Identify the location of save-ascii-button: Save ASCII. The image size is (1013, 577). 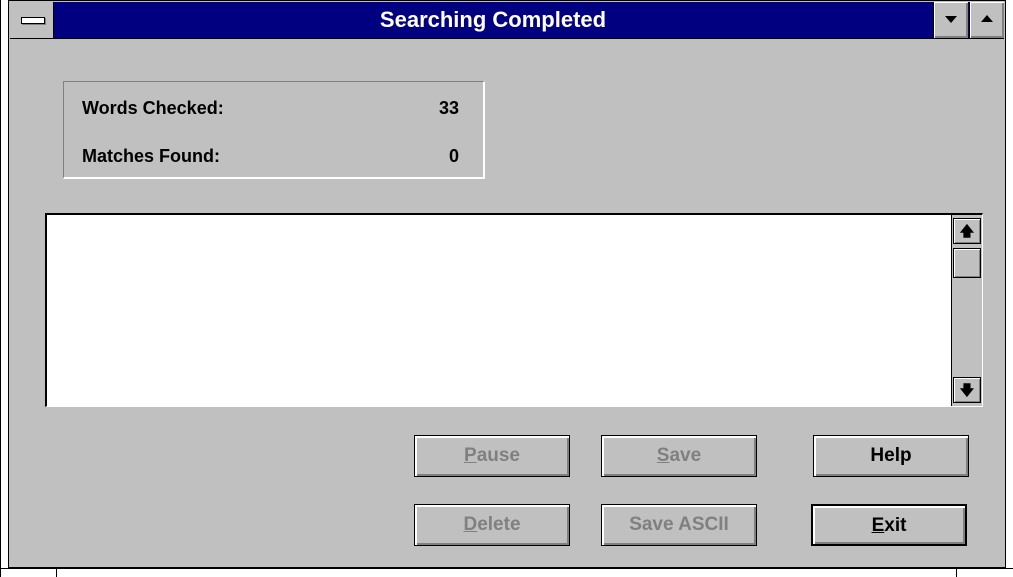
(679, 525).